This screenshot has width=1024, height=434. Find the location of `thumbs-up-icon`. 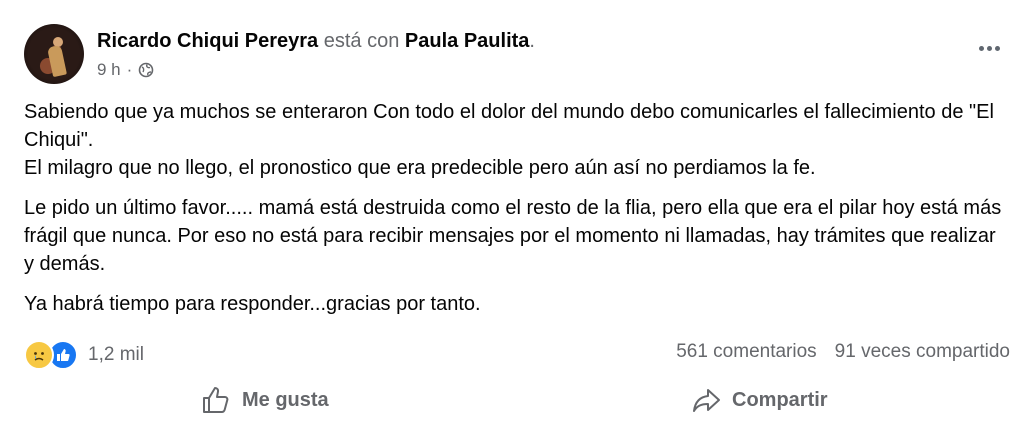

thumbs-up-icon is located at coordinates (216, 400).